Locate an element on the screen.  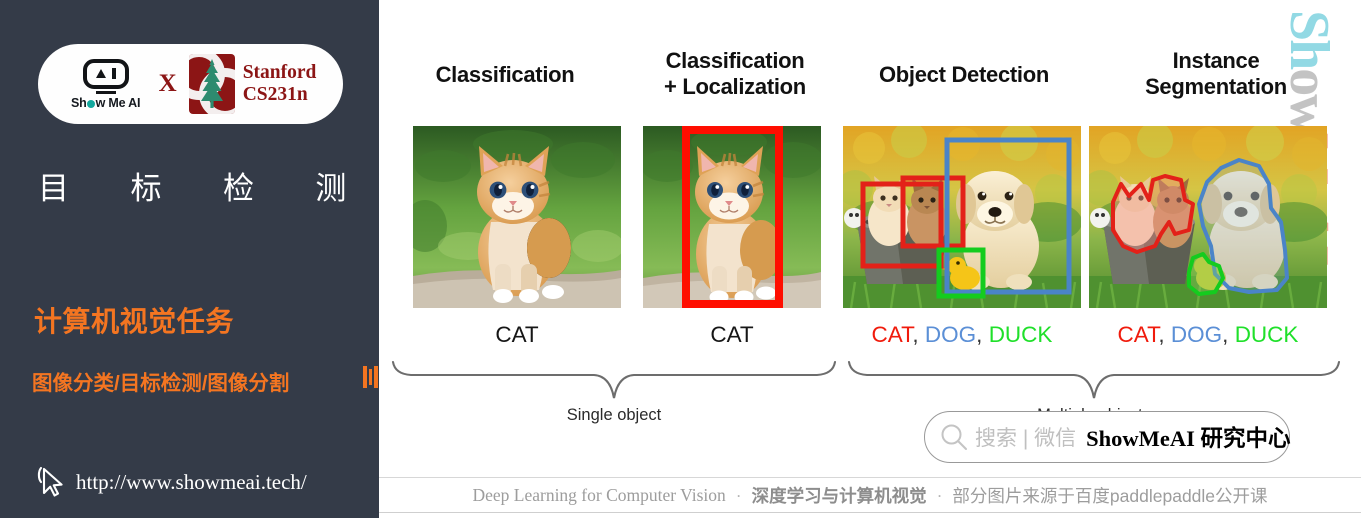
heading-line-2: Segmentation is located at coordinates (1216, 86).